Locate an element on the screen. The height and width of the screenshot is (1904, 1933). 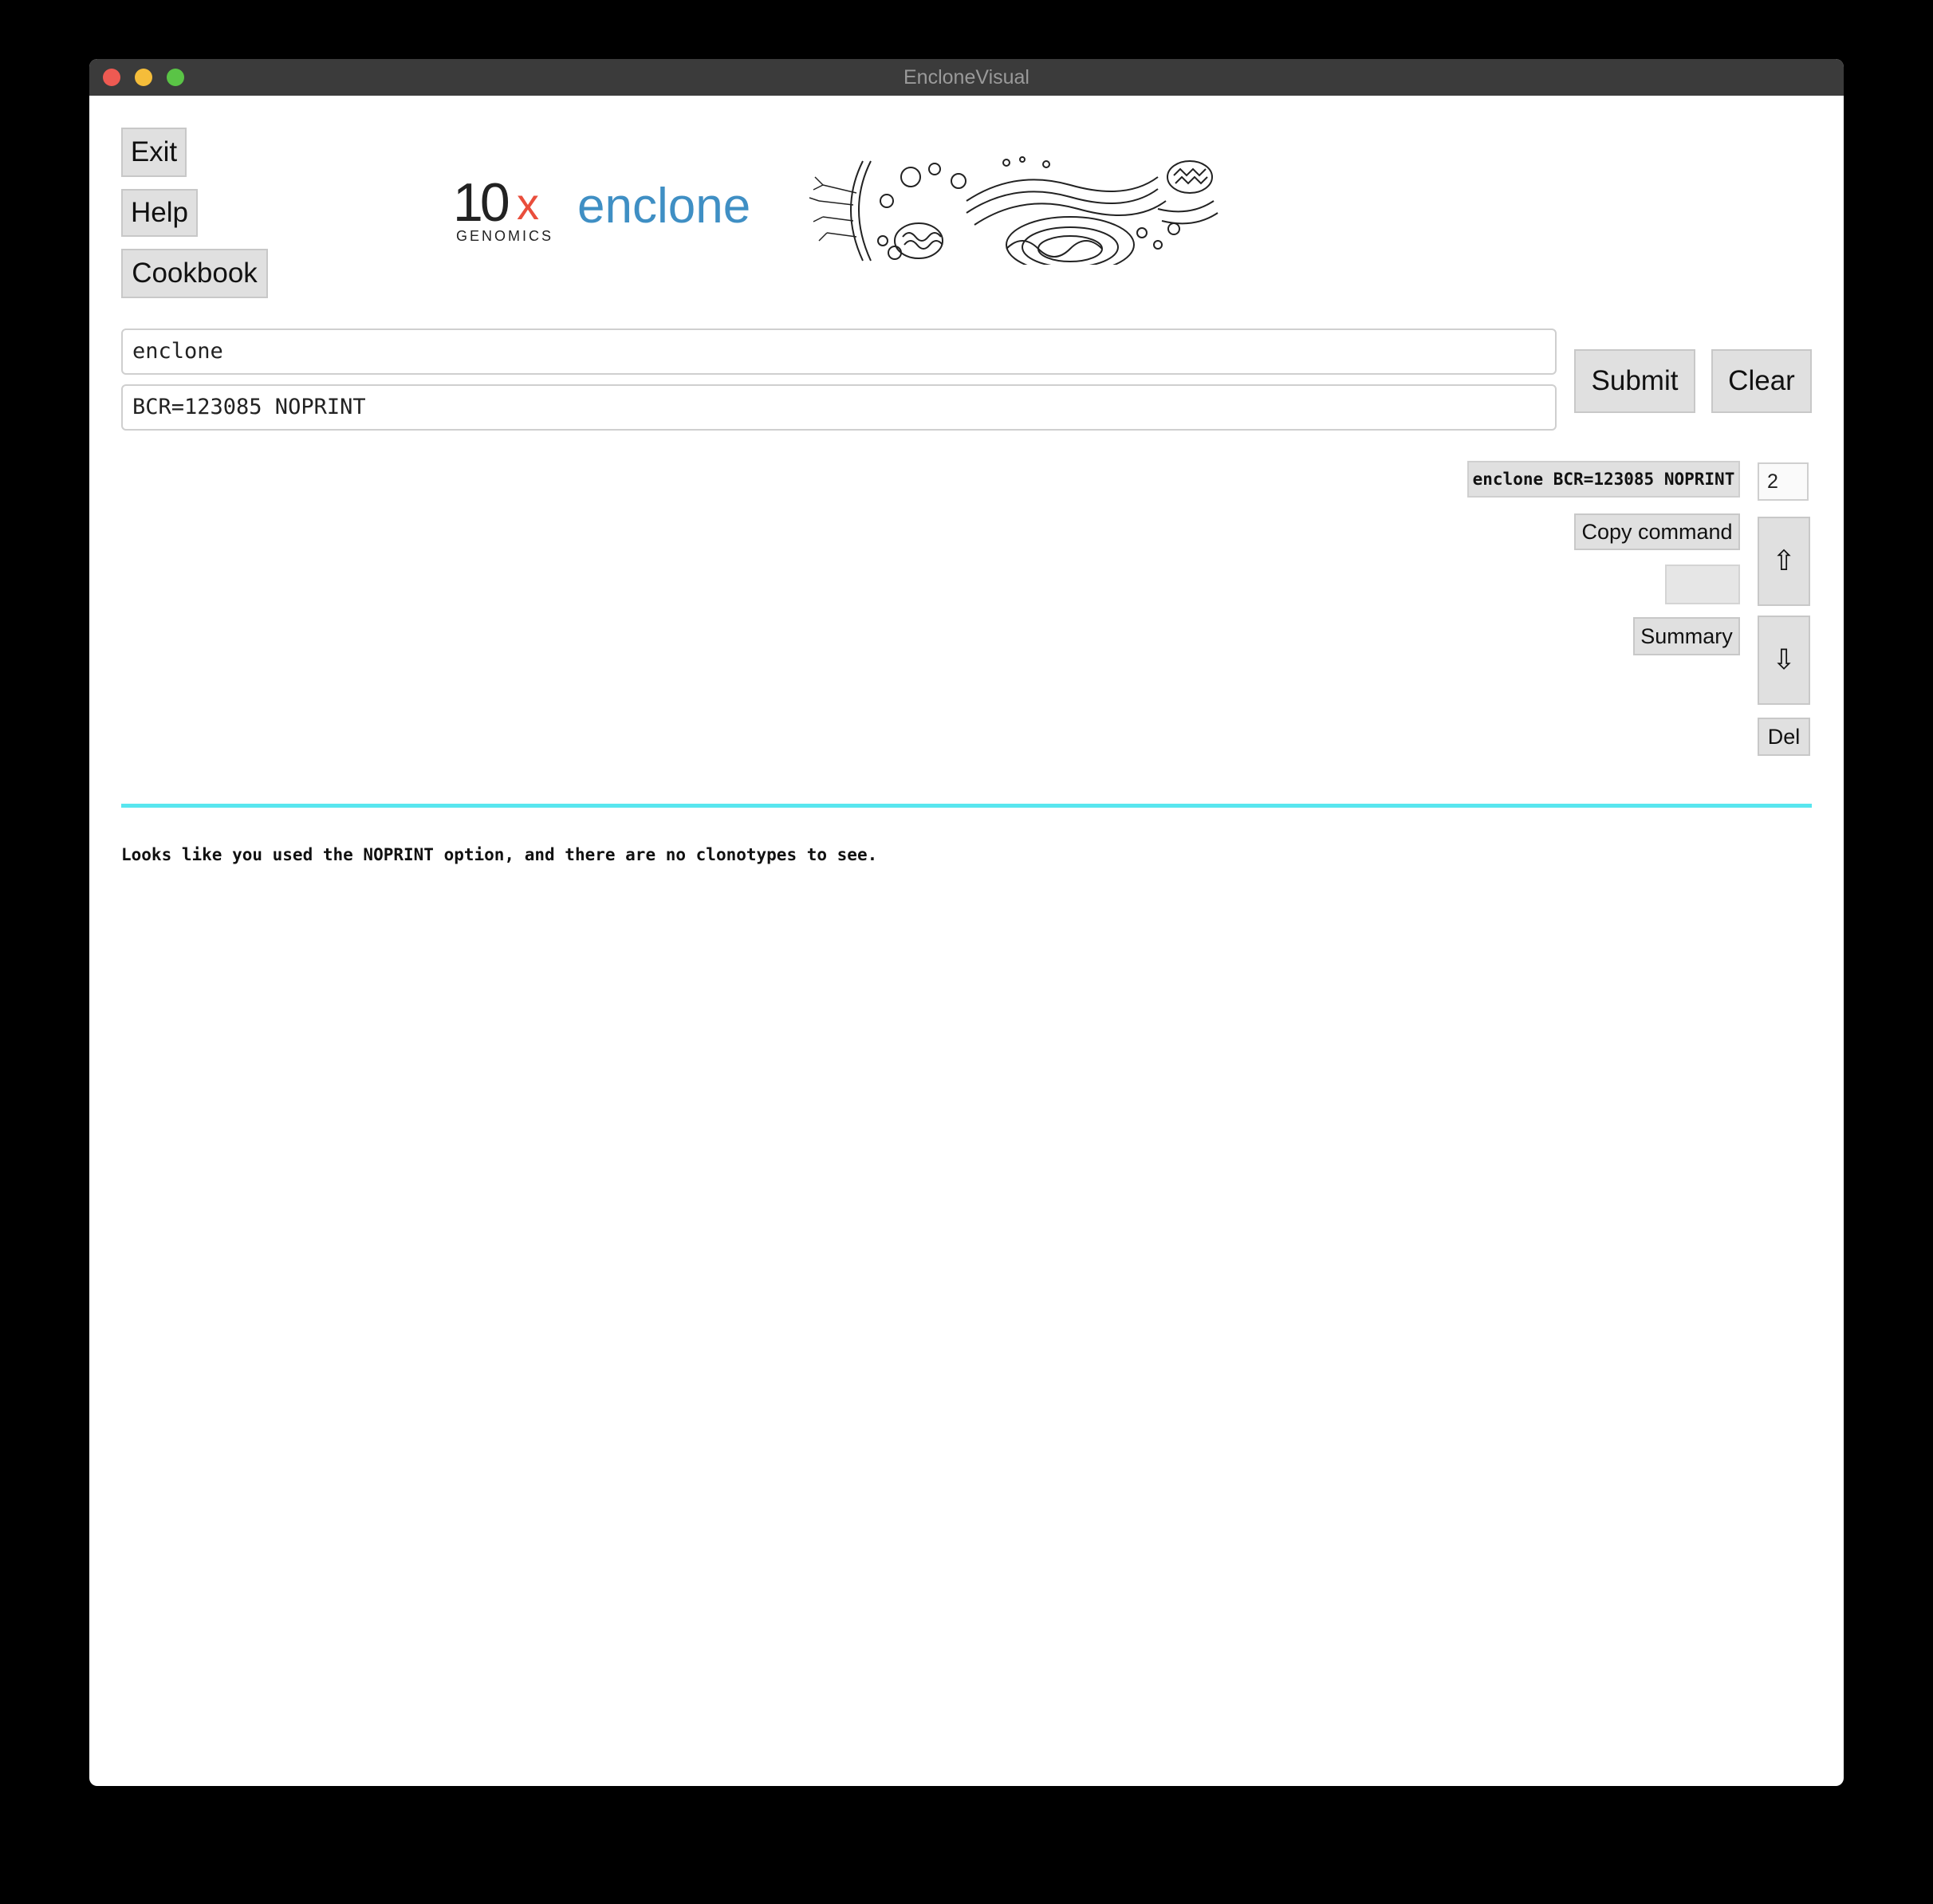
cell-illustration is located at coordinates (1013, 210).